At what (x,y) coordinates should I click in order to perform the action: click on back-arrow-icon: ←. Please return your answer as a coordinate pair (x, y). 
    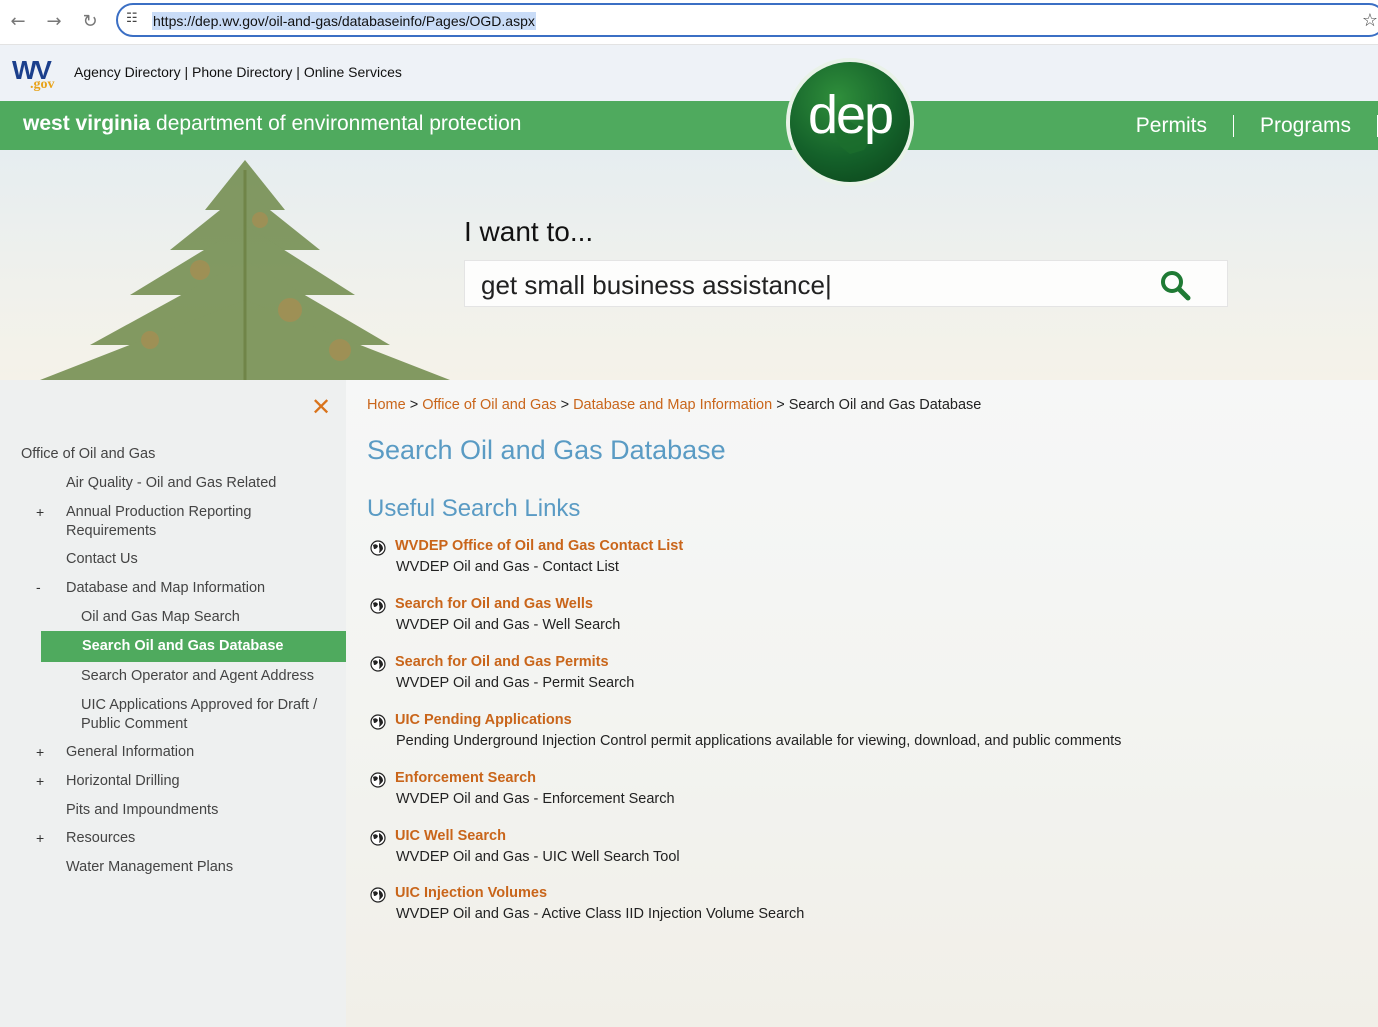
    Looking at the image, I should click on (18, 22).